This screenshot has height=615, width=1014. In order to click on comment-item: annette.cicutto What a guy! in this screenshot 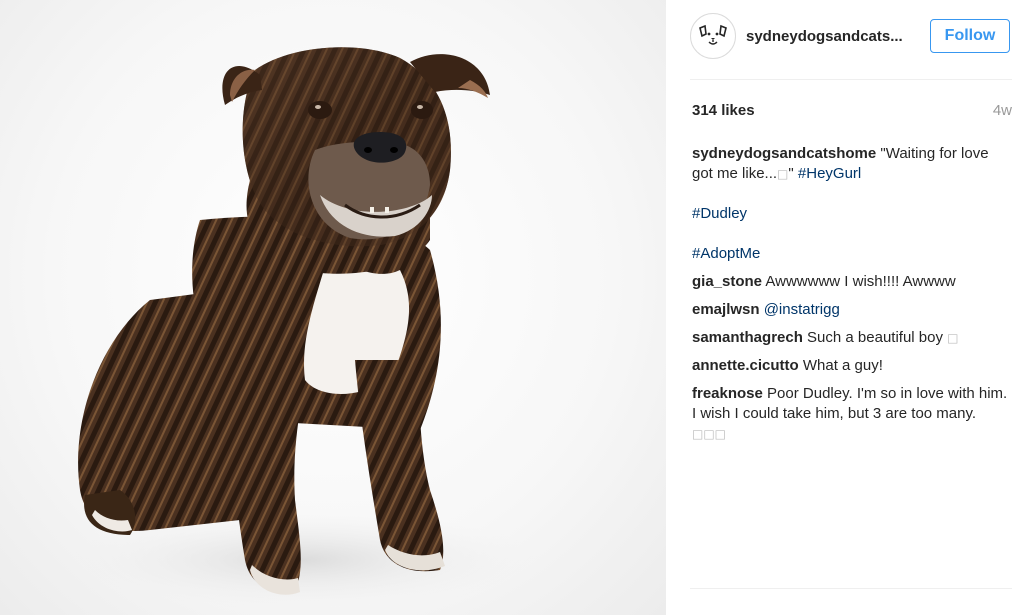, I will do `click(850, 366)`.